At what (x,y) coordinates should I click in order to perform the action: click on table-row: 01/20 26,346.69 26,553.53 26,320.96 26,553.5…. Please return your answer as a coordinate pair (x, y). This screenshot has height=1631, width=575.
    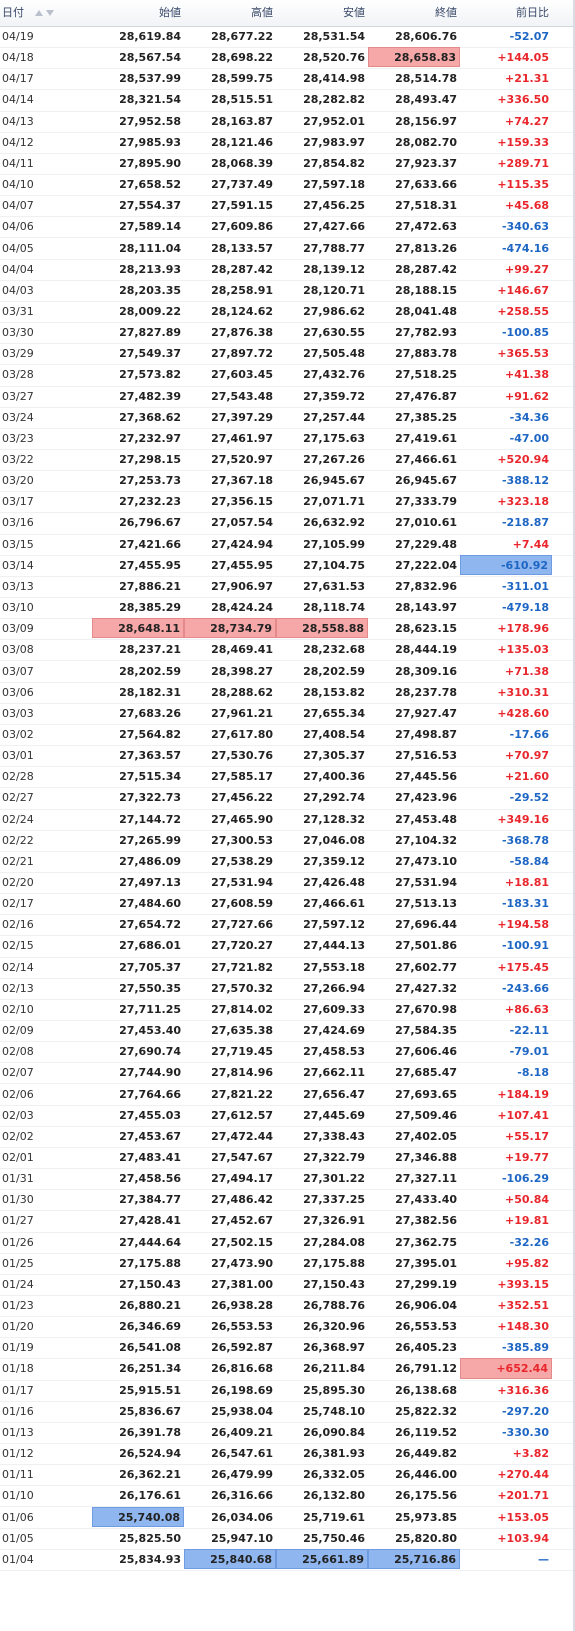
    Looking at the image, I should click on (287, 1327).